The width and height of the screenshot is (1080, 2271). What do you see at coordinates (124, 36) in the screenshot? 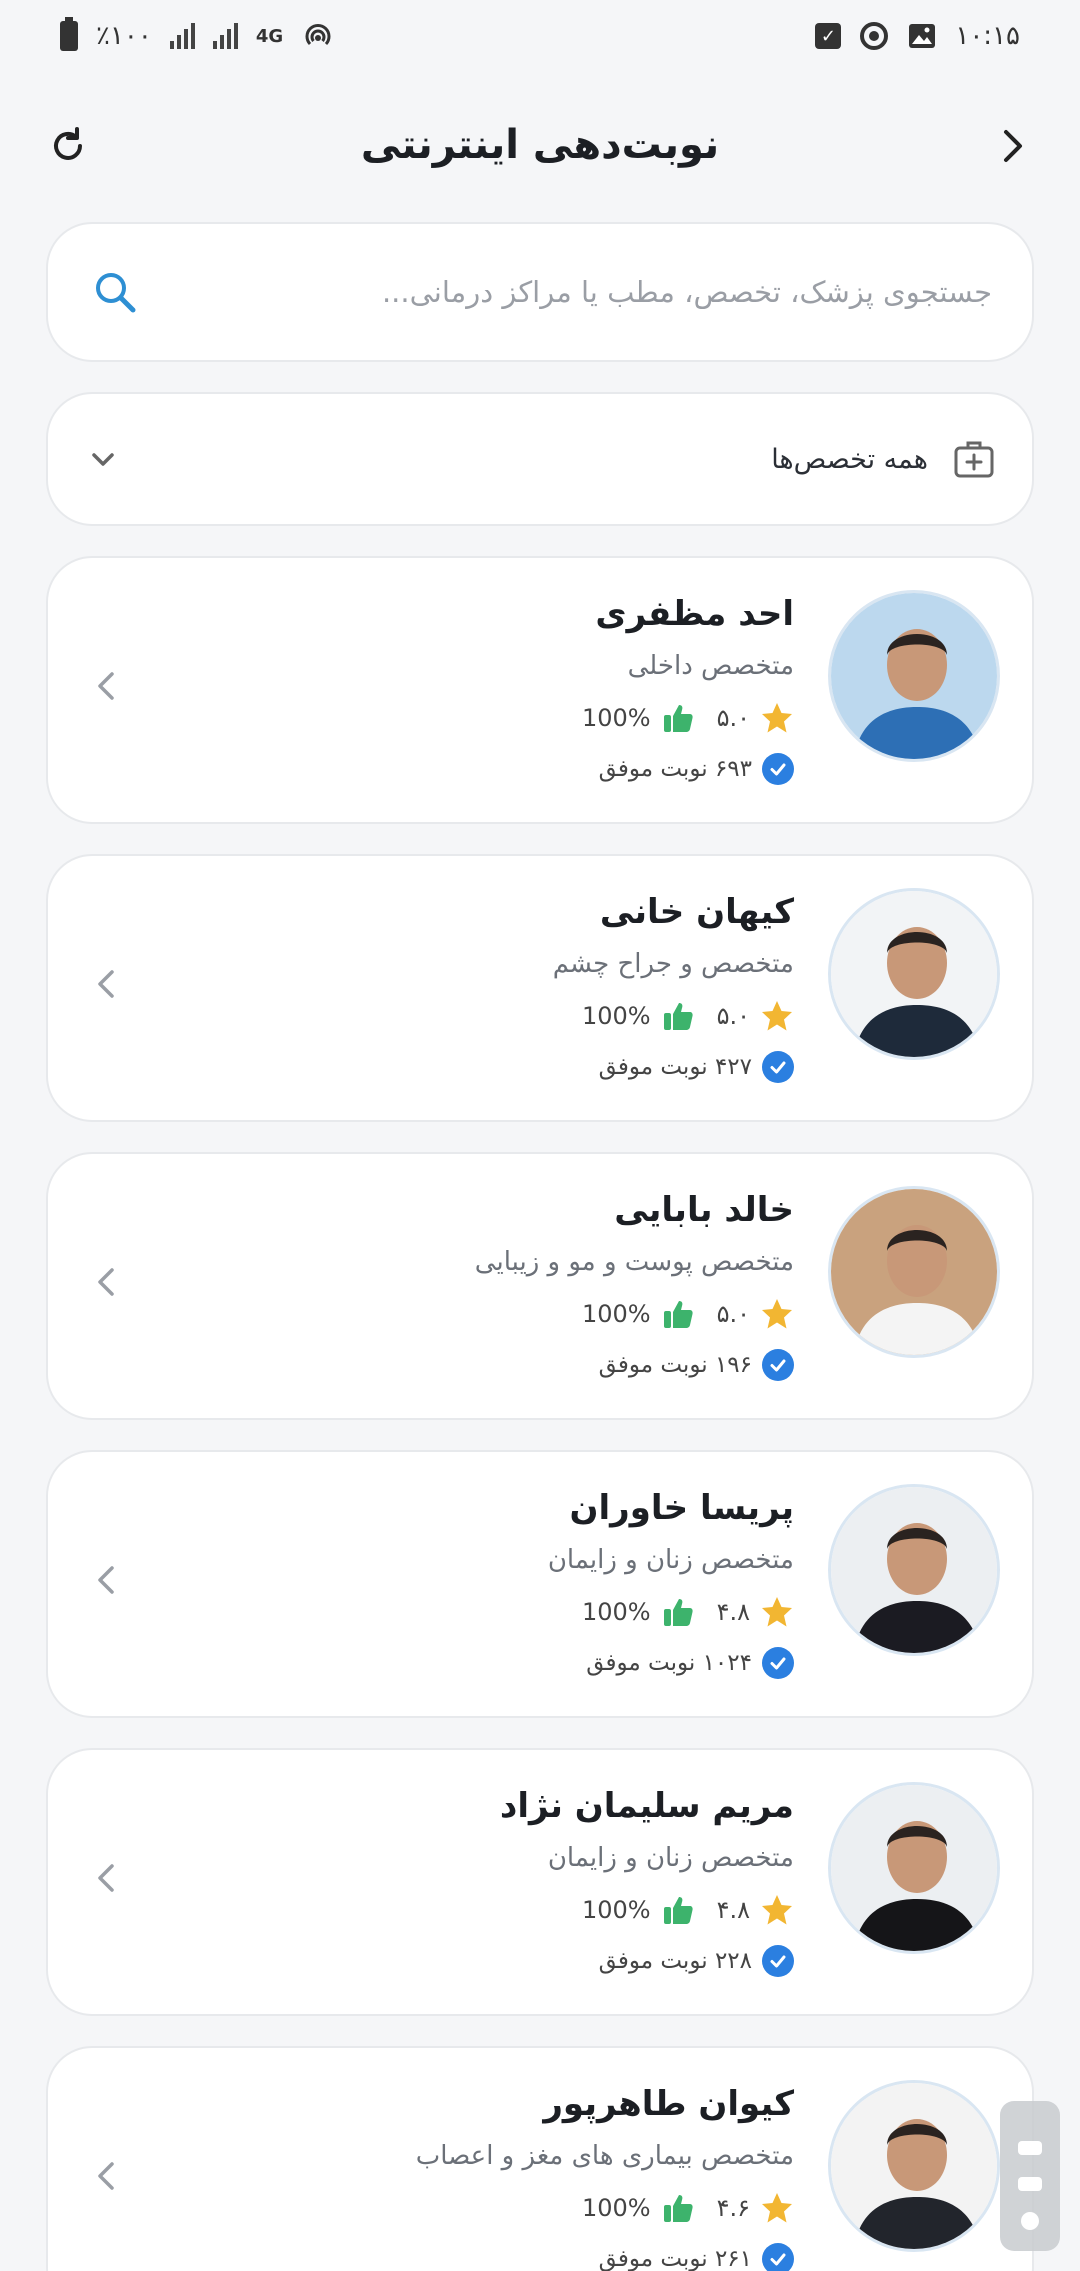
I see `battery-level: ٪۱۰۰` at bounding box center [124, 36].